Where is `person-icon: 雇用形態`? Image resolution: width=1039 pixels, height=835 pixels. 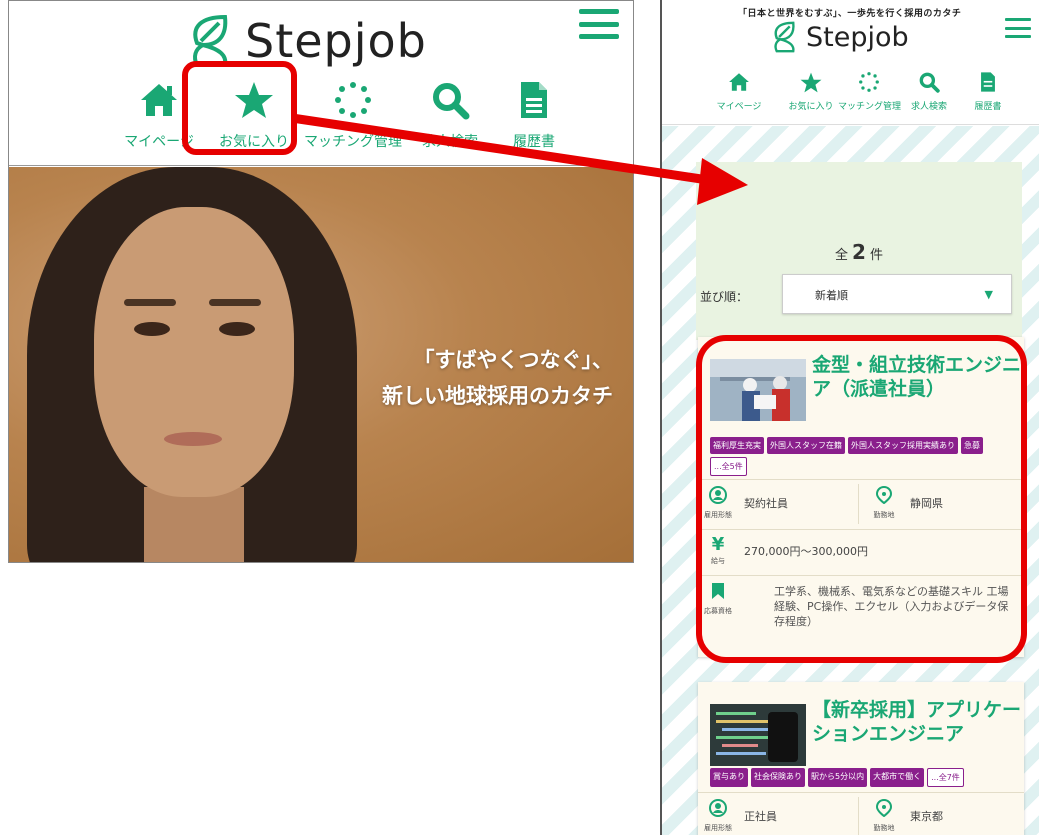
person-icon: 雇用形態 is located at coordinates (718, 816).